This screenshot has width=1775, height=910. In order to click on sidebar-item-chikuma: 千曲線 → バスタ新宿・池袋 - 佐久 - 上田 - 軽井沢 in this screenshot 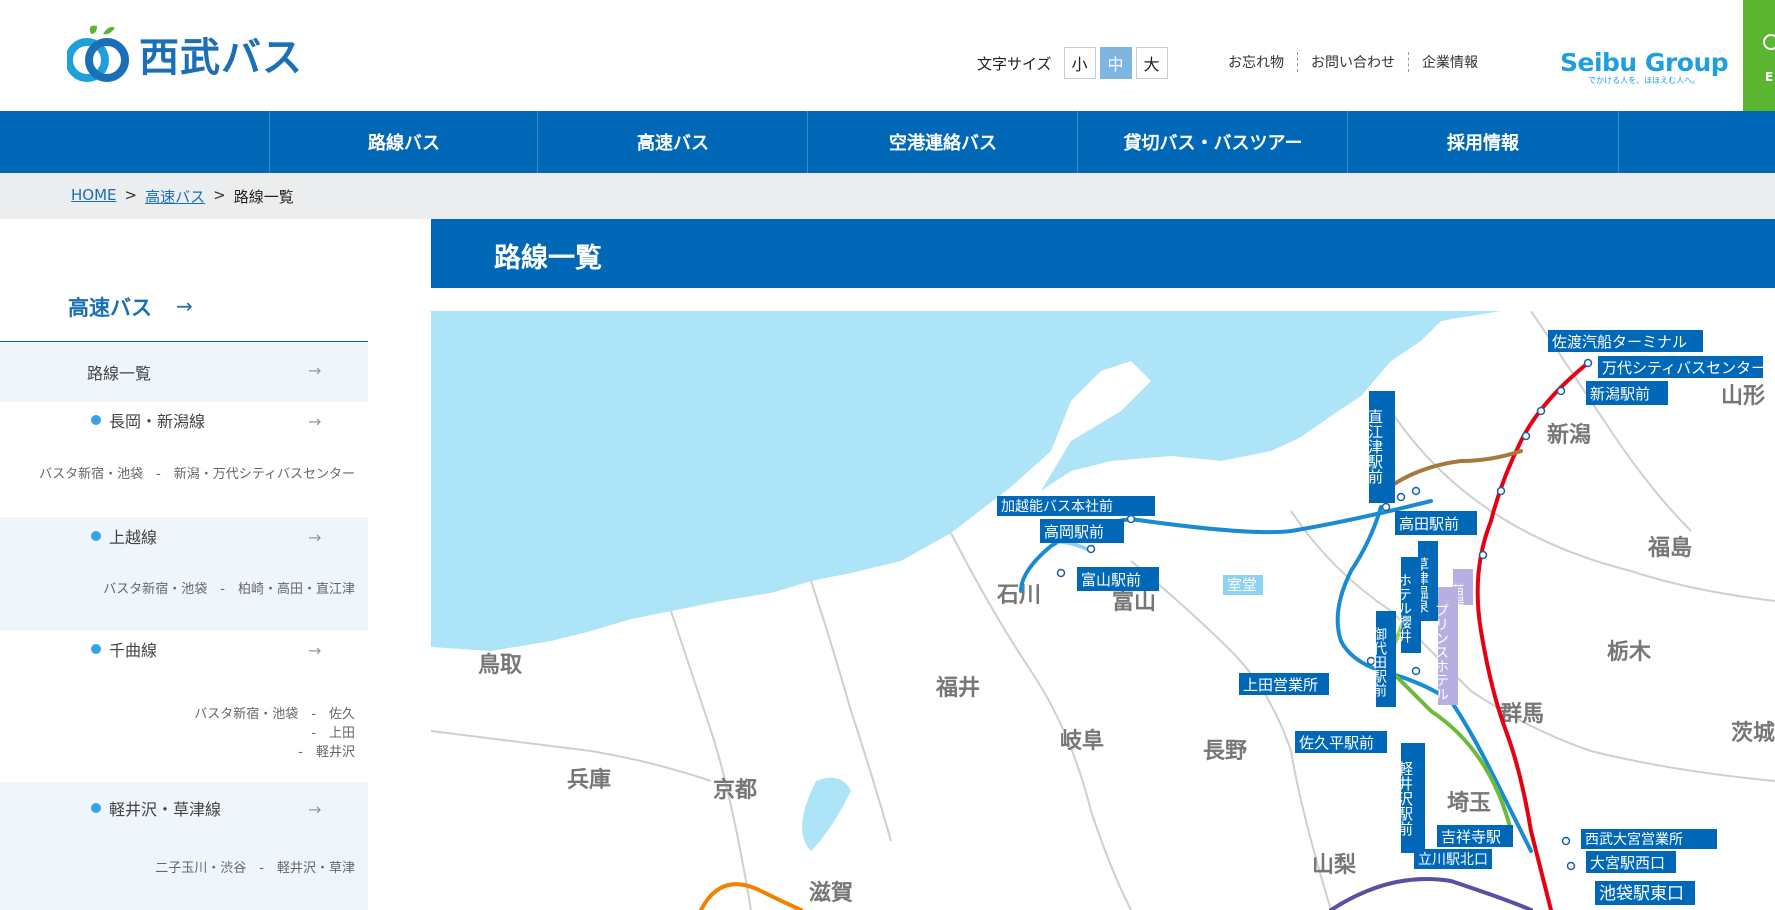, I will do `click(184, 706)`.